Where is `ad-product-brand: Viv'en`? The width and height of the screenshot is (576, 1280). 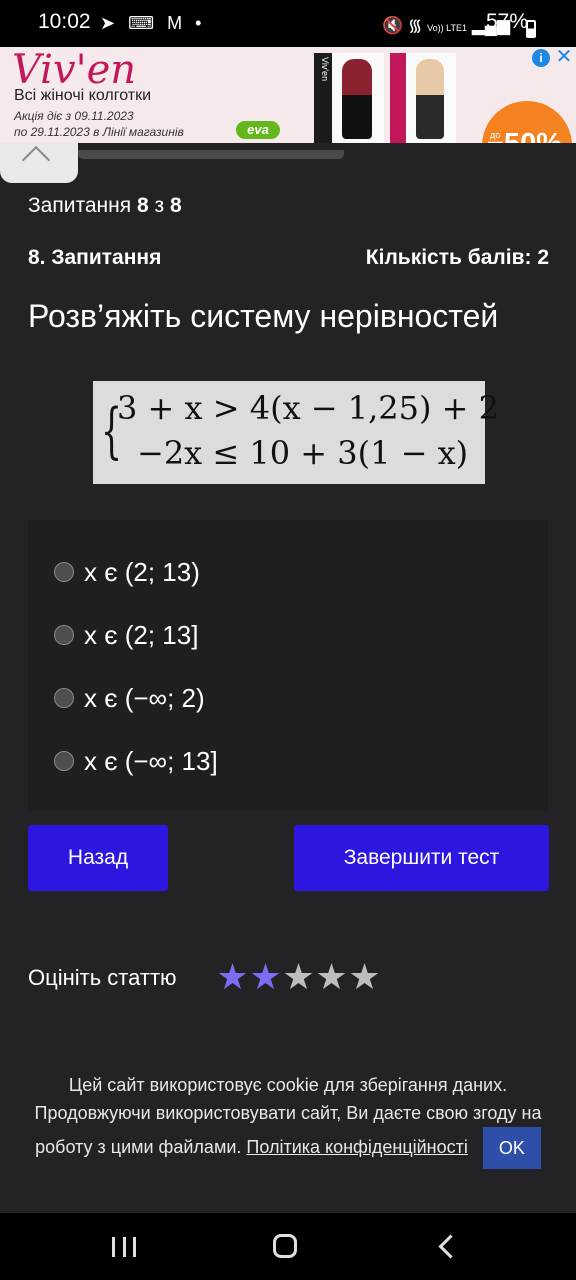 ad-product-brand: Viv'en is located at coordinates (325, 69).